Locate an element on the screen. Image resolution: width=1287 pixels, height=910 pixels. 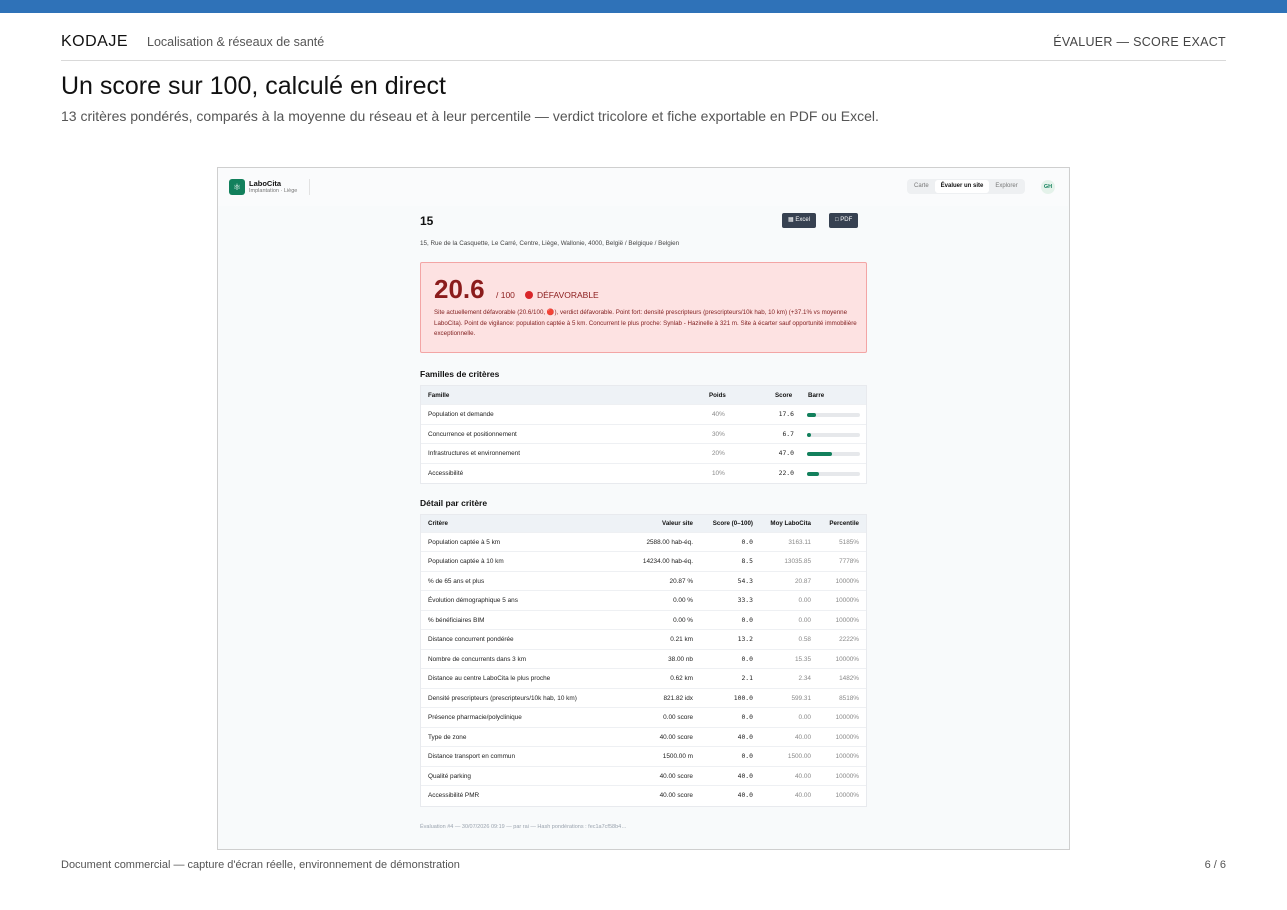
criterion-site-value: 0.62 km is located at coordinates (681, 678).